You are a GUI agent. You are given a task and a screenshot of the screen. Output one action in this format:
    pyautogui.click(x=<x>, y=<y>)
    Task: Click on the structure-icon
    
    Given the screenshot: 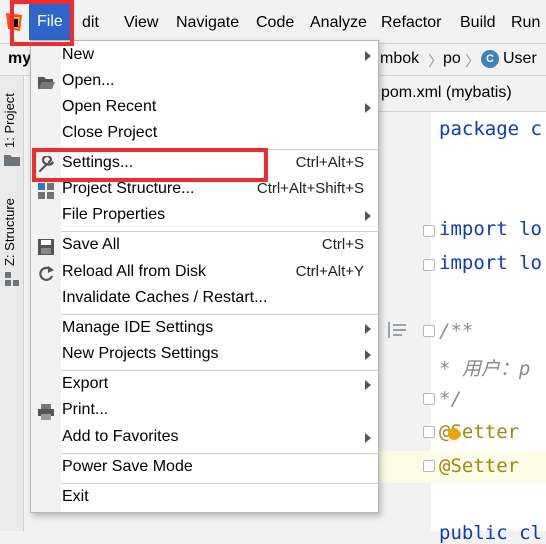 What is the action you would take?
    pyautogui.click(x=12, y=279)
    